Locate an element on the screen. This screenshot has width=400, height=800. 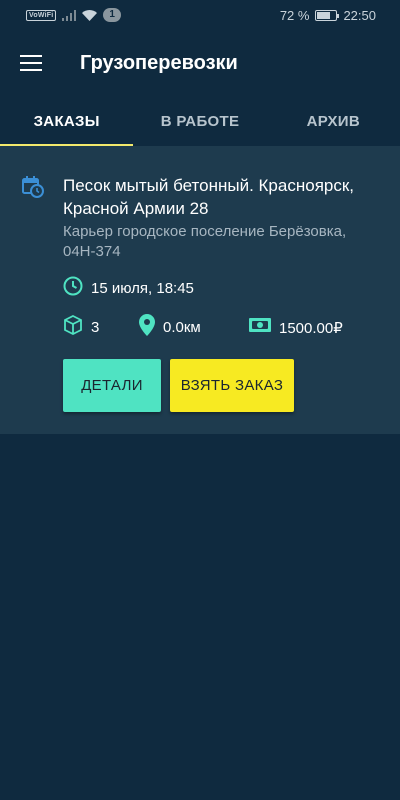
calendar-clock-icon is located at coordinates (33, 187).